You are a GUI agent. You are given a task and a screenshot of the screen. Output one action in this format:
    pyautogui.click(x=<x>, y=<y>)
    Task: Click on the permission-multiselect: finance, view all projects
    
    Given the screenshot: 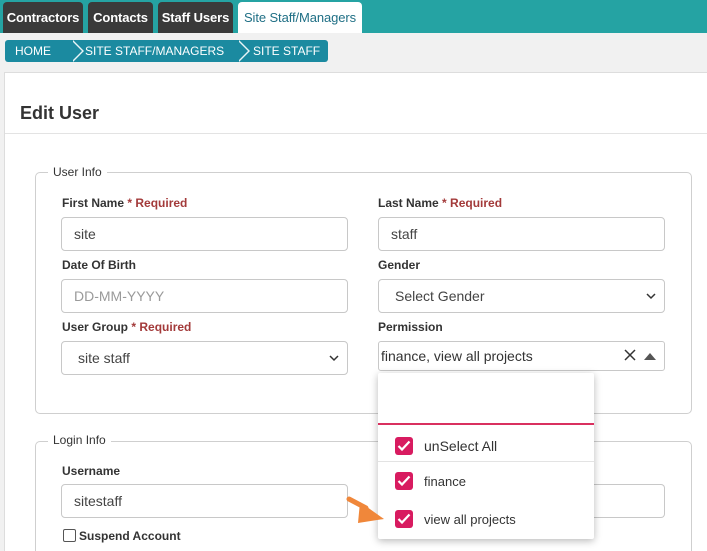 What is the action you would take?
    pyautogui.click(x=521, y=356)
    